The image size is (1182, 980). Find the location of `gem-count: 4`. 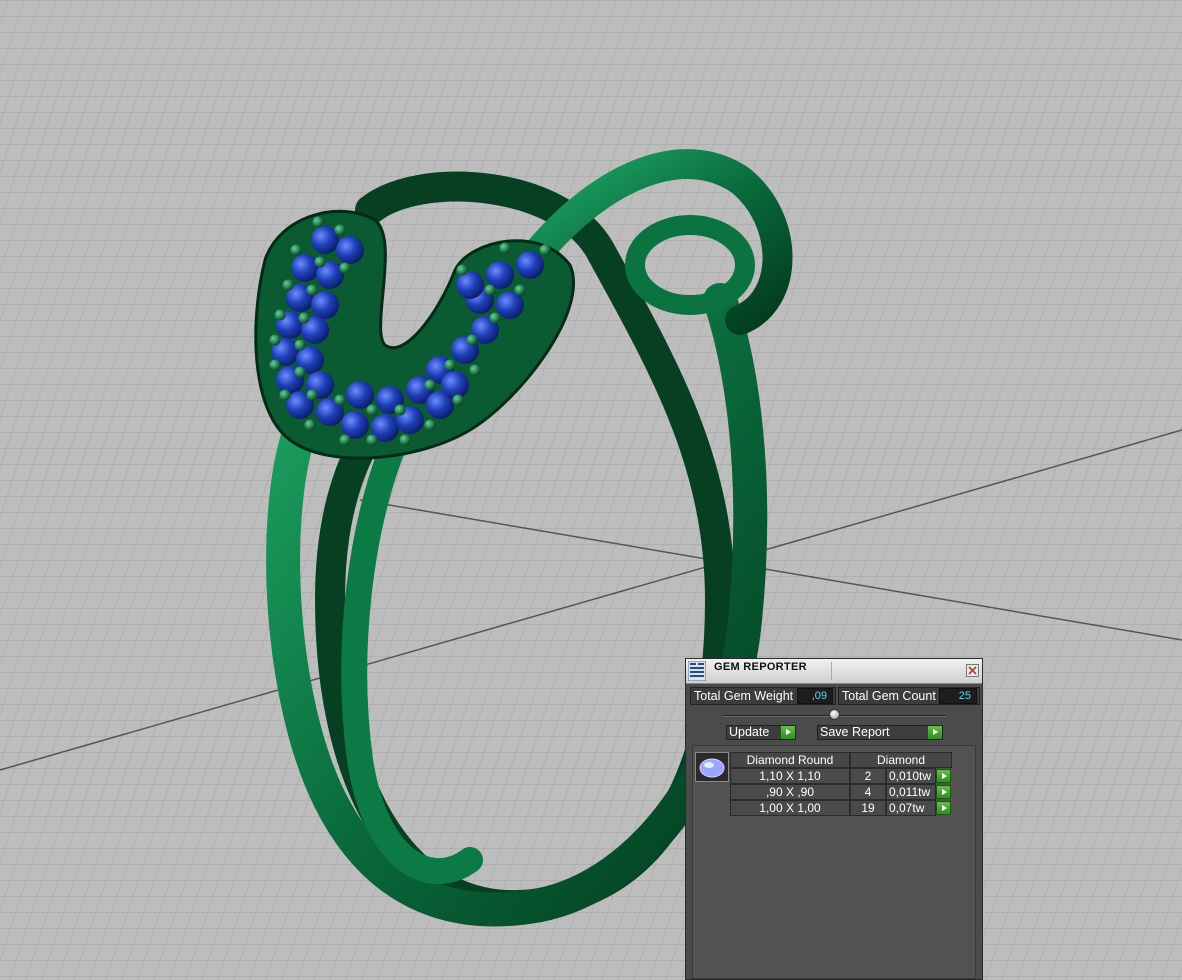

gem-count: 4 is located at coordinates (868, 792).